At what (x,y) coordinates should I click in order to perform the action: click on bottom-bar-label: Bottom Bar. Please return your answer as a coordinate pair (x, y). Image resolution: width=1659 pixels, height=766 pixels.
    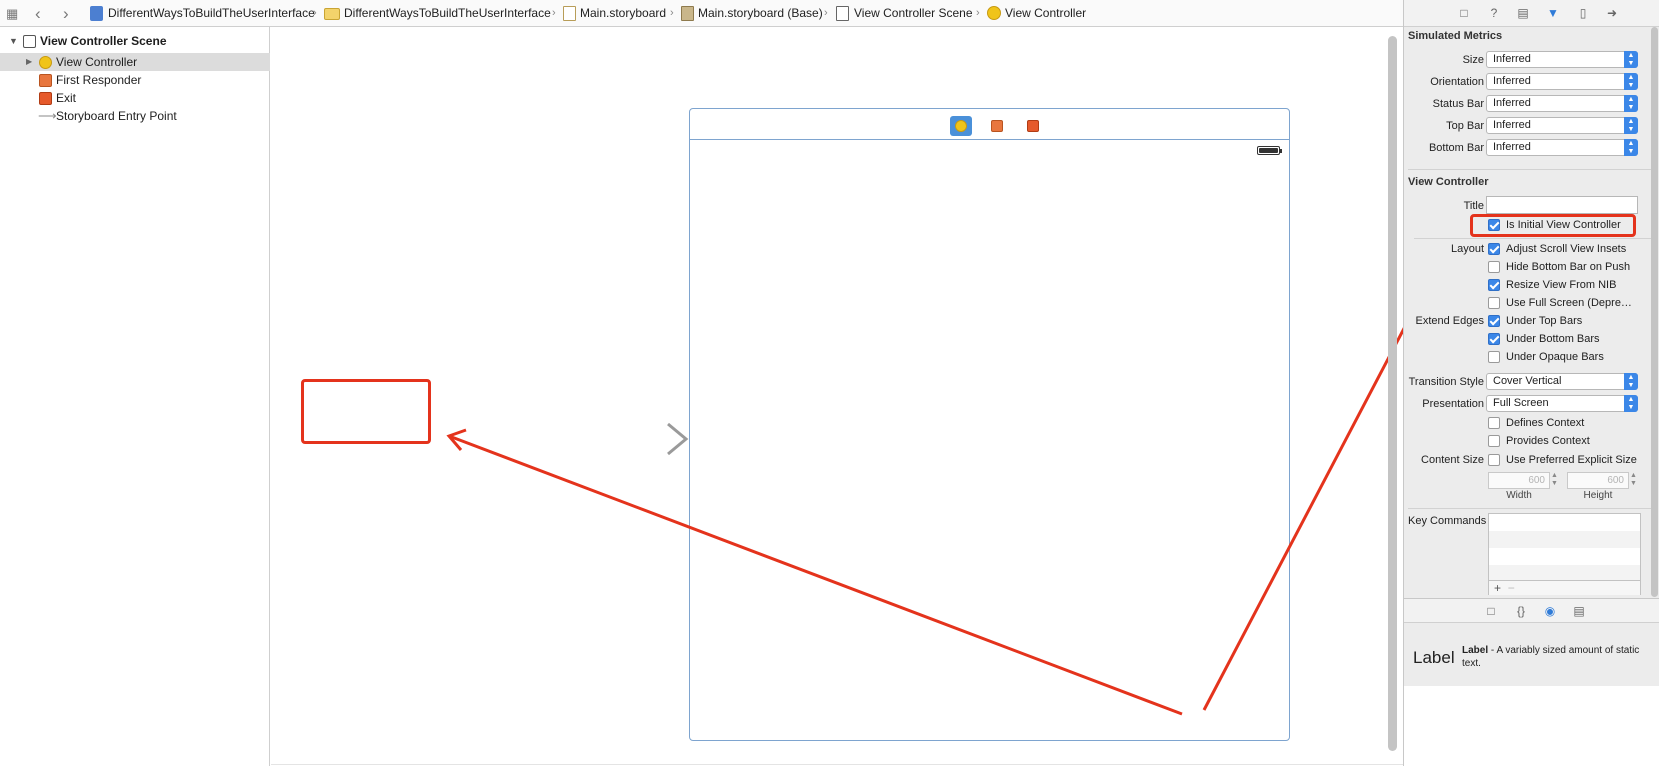
    Looking at the image, I should click on (1456, 148).